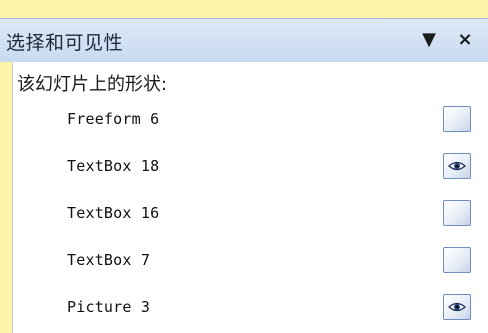 This screenshot has width=488, height=333. Describe the element at coordinates (250, 168) in the screenshot. I see `list-item: TextBox 18` at that location.